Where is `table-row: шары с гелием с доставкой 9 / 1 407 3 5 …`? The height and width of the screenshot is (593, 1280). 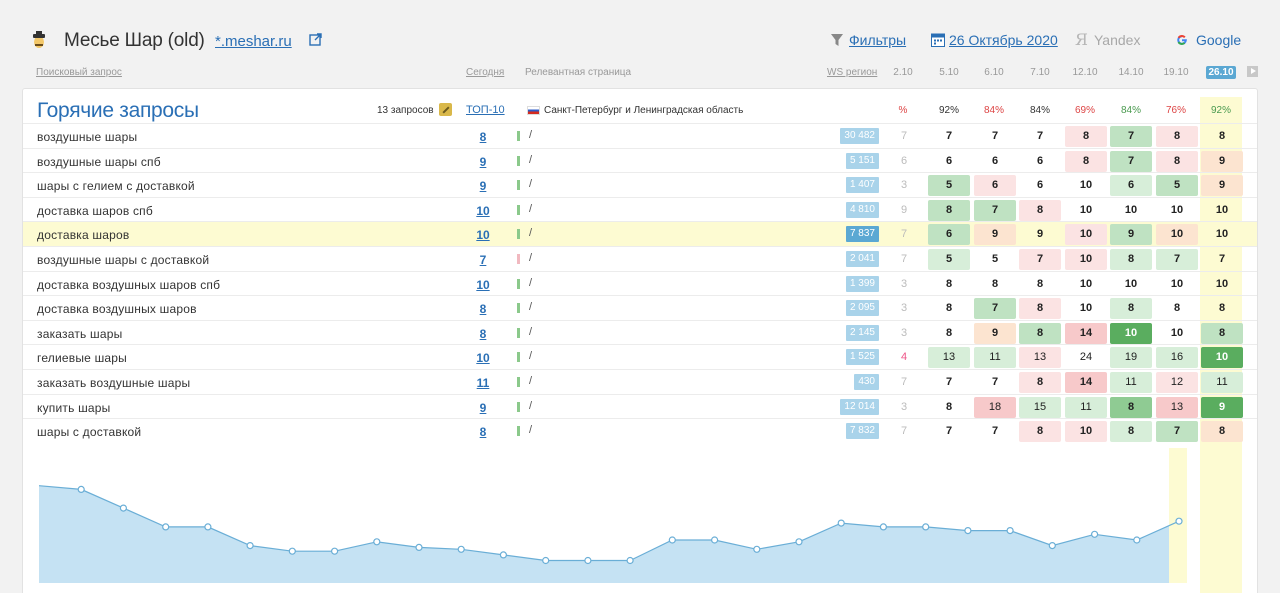
table-row: шары с гелием с доставкой 9 / 1 407 3 5 … is located at coordinates (640, 184).